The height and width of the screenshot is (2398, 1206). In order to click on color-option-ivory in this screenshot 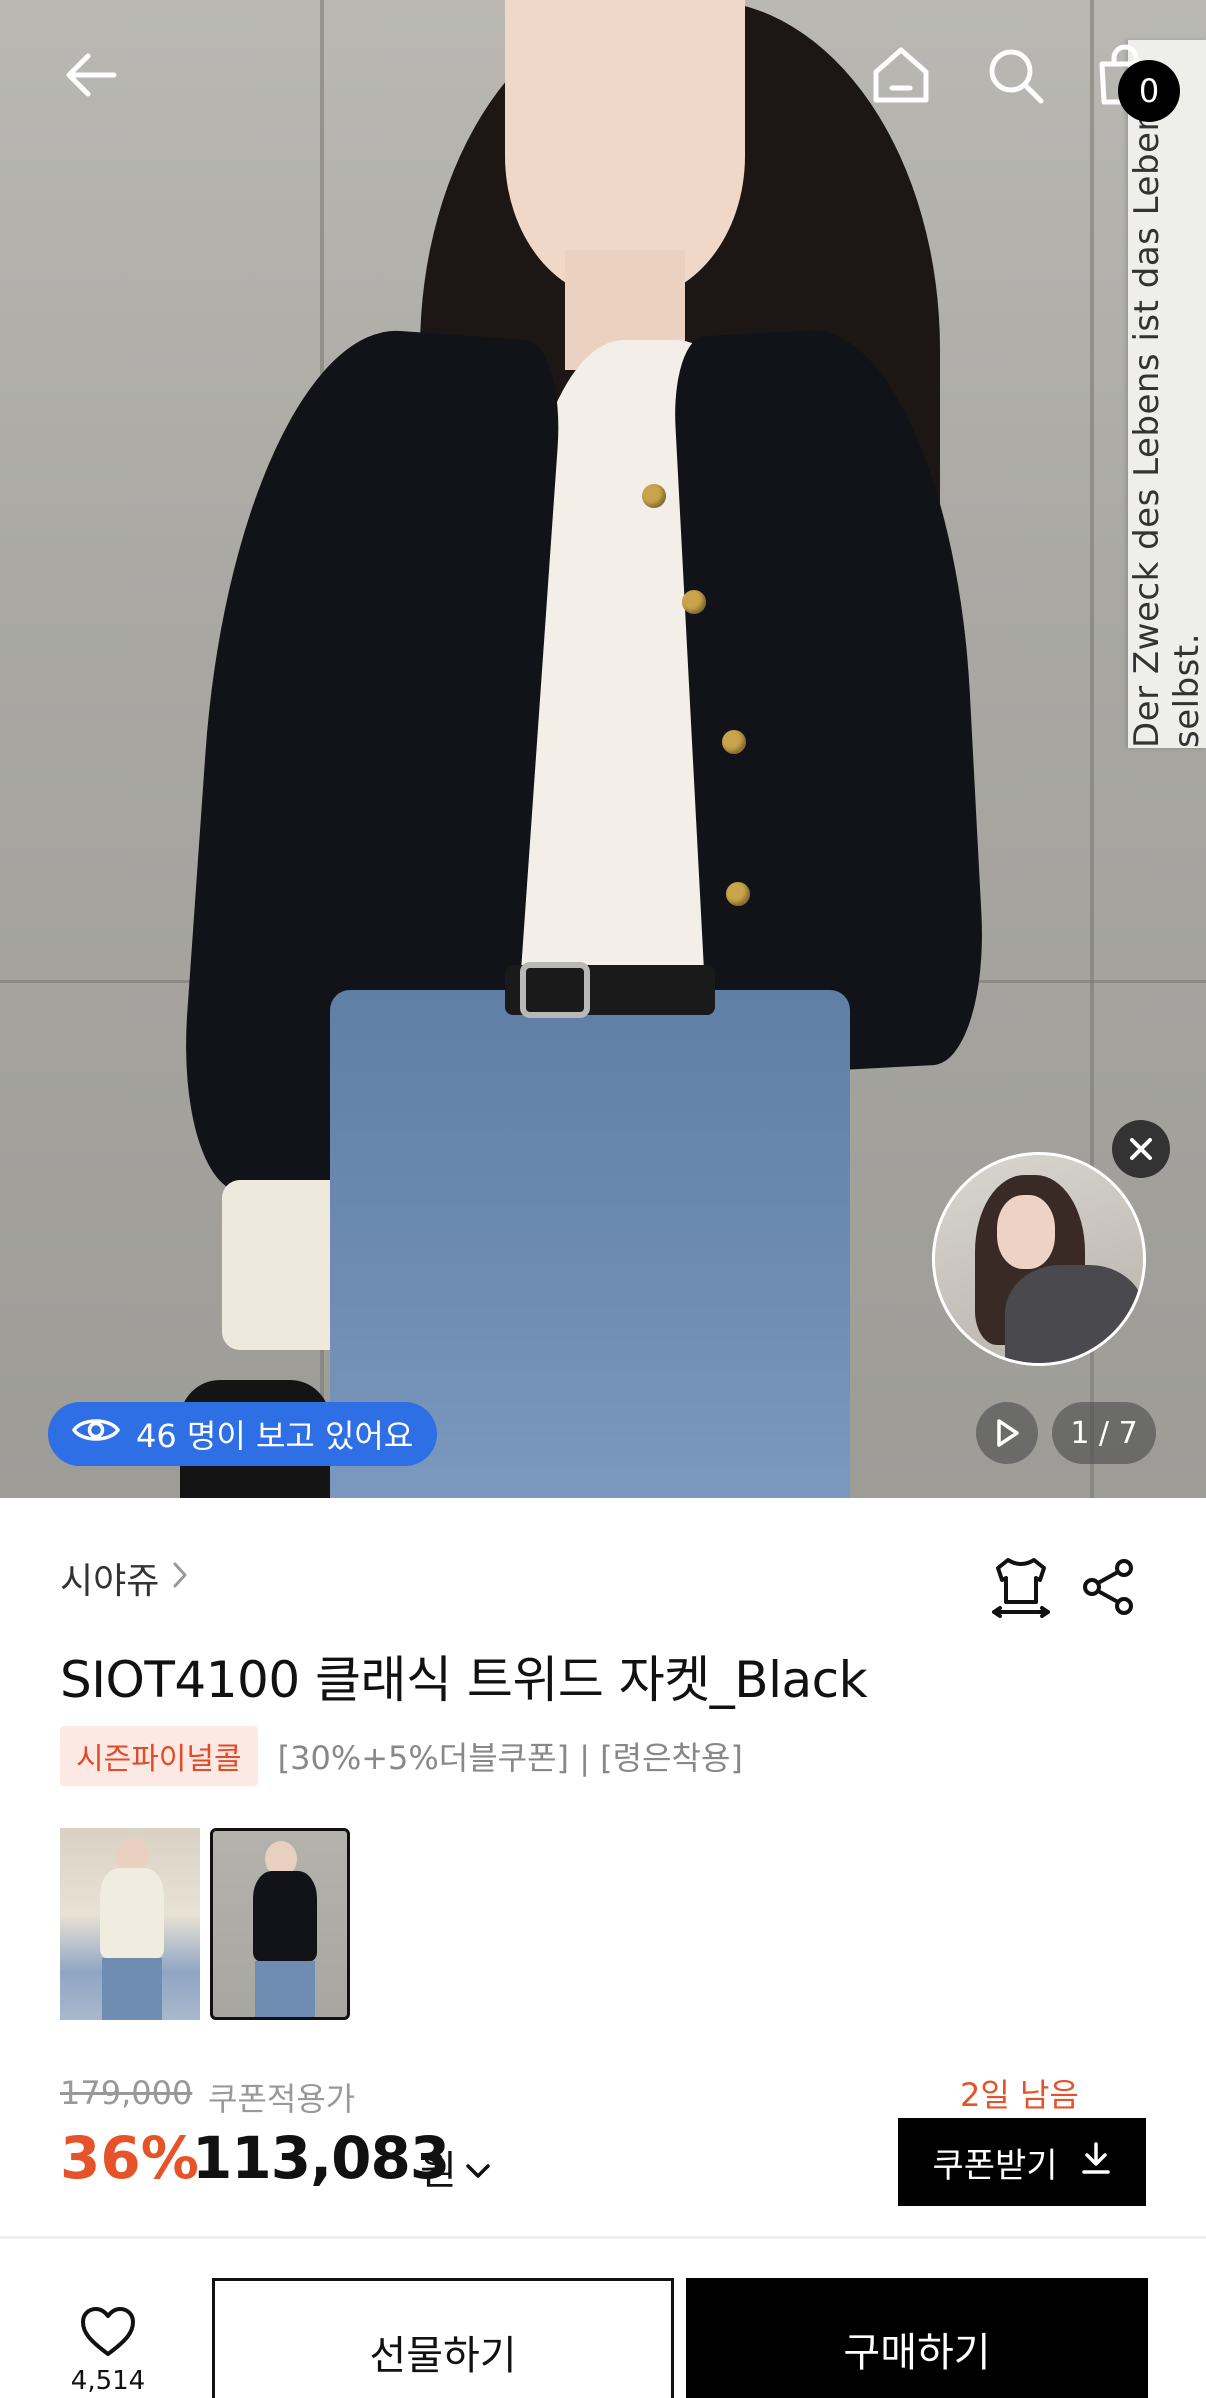, I will do `click(130, 1924)`.